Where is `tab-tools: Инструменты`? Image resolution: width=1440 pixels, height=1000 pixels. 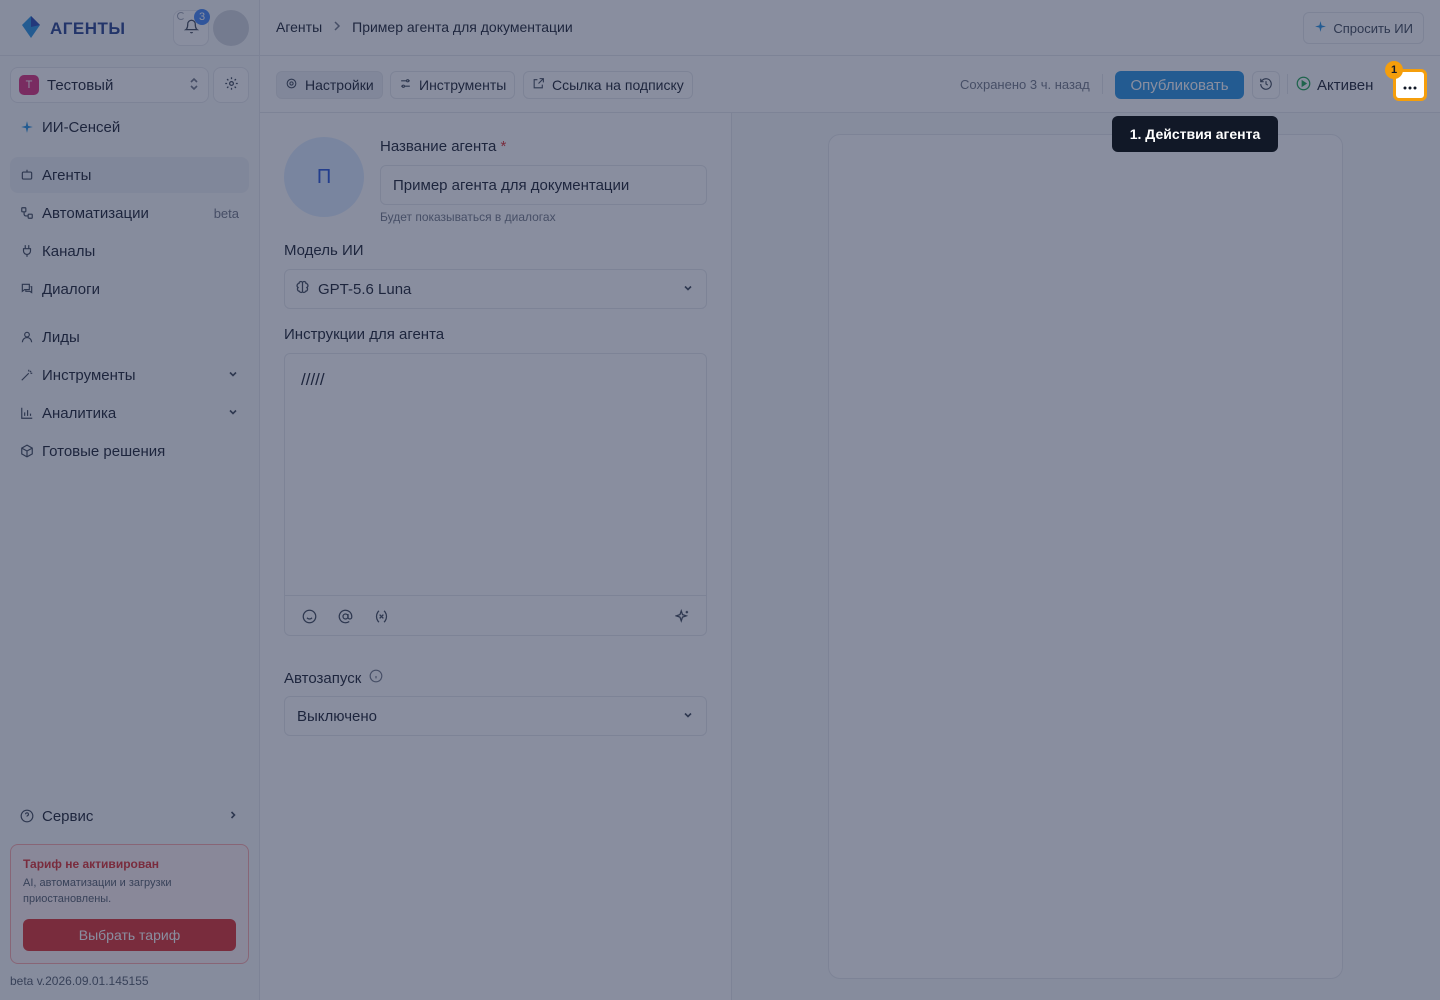 tab-tools: Инструменты is located at coordinates (453, 85).